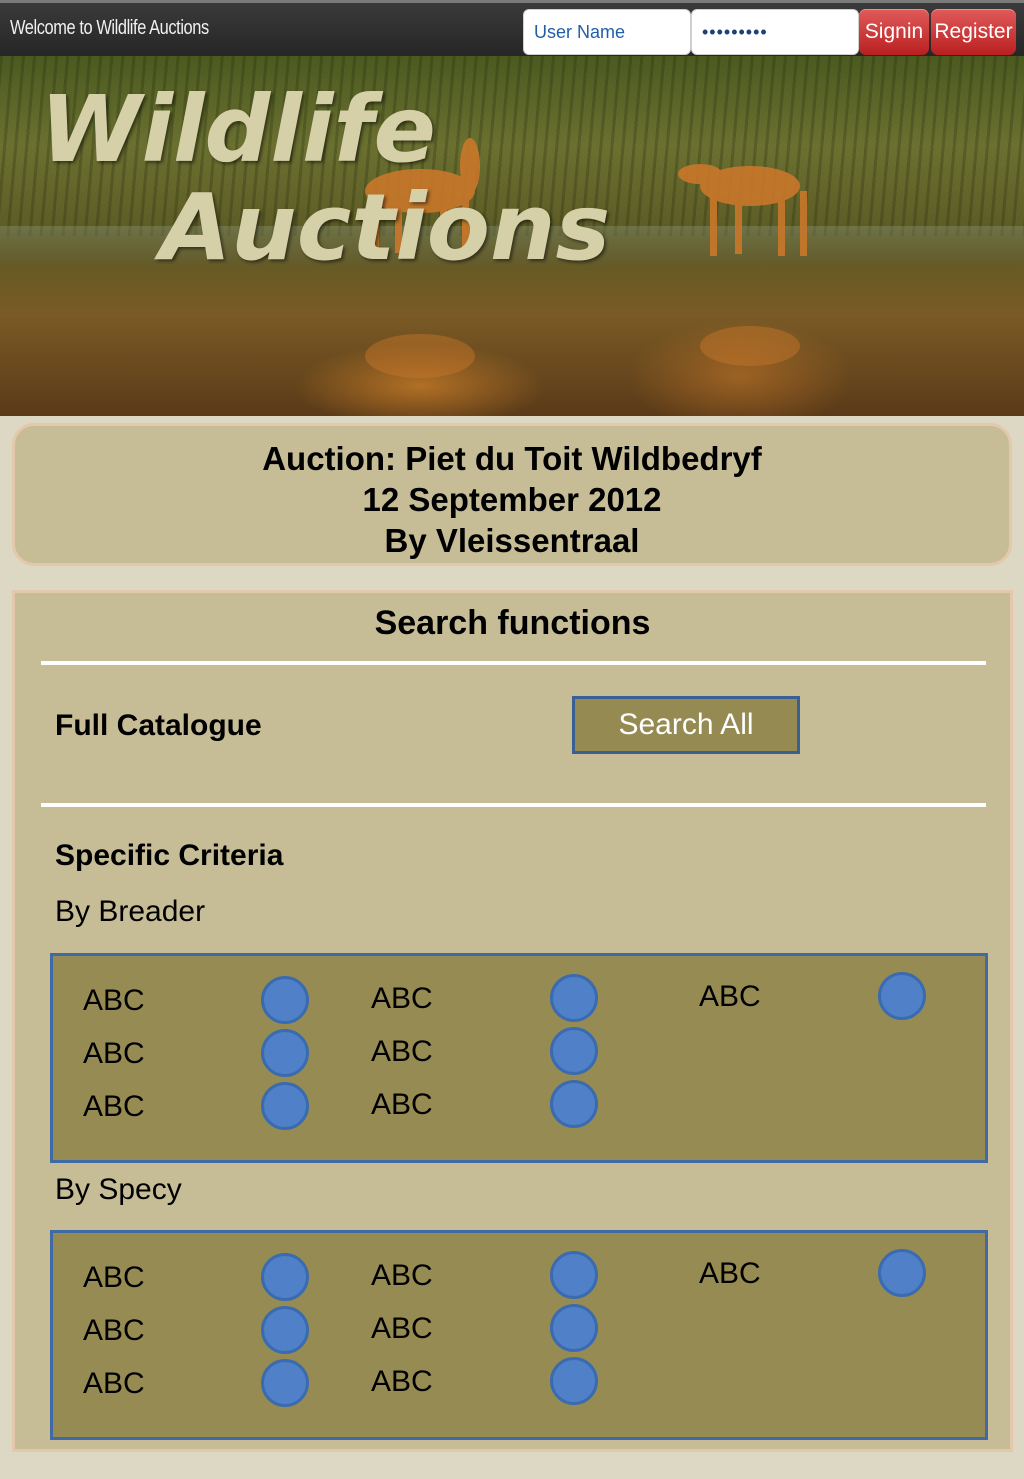 The width and height of the screenshot is (1024, 1479). What do you see at coordinates (519, 1058) in the screenshot?
I see `breeder-options-box: ABC ABC ABC ABC ABC ABC ABC` at bounding box center [519, 1058].